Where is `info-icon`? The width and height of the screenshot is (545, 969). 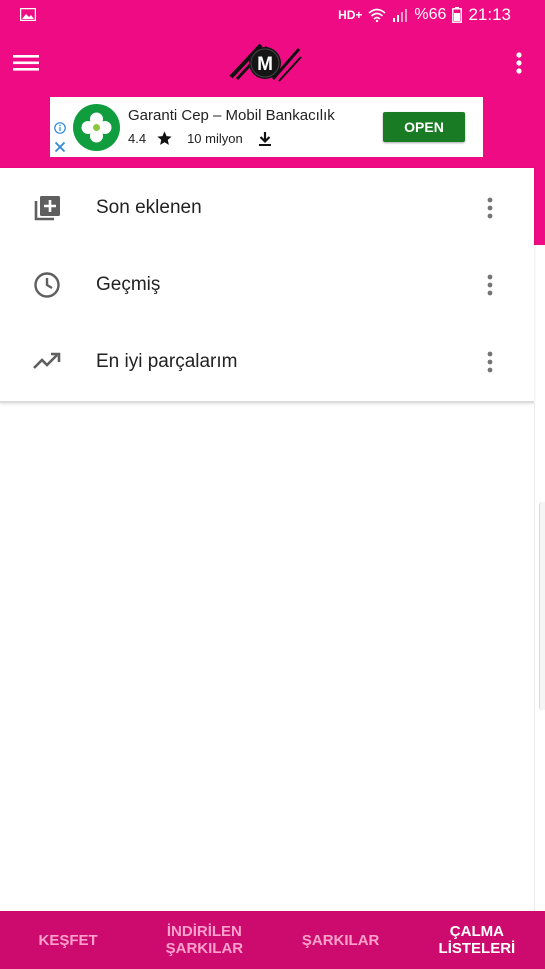 info-icon is located at coordinates (60, 128).